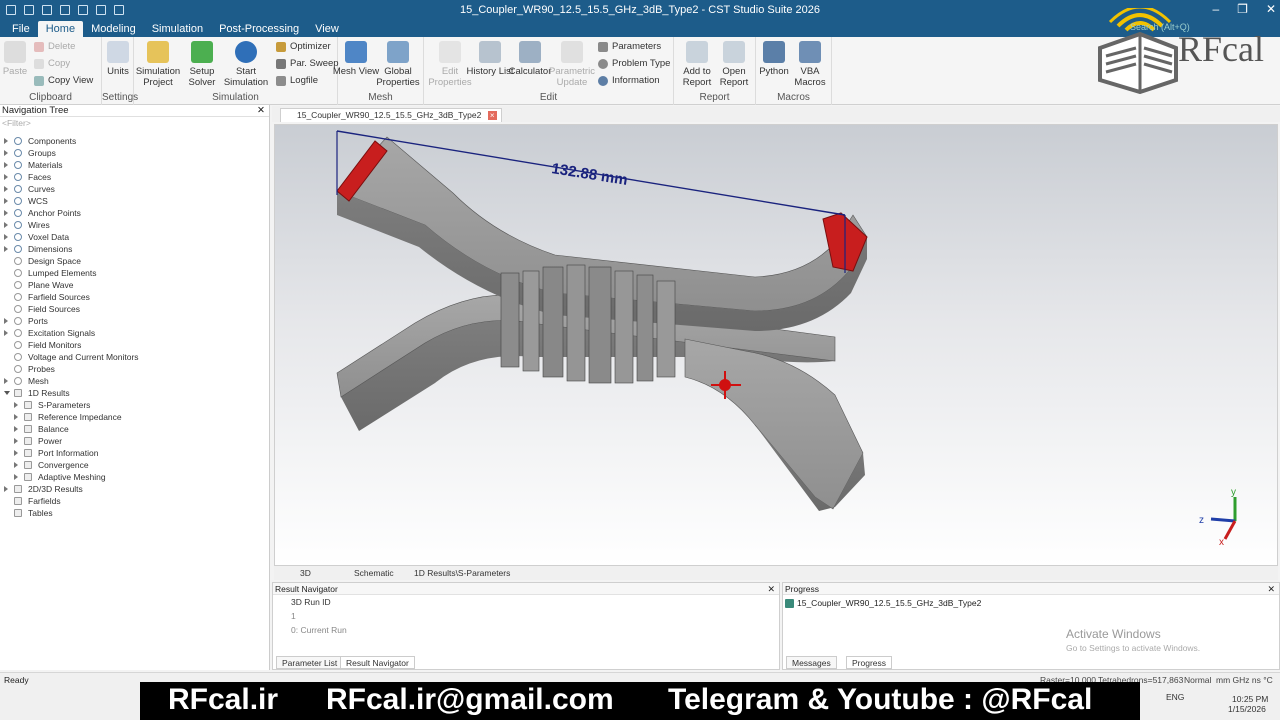 The width and height of the screenshot is (1280, 720). Describe the element at coordinates (526, 602) in the screenshot. I see `result-navigator-row: 3D Run ID` at that location.